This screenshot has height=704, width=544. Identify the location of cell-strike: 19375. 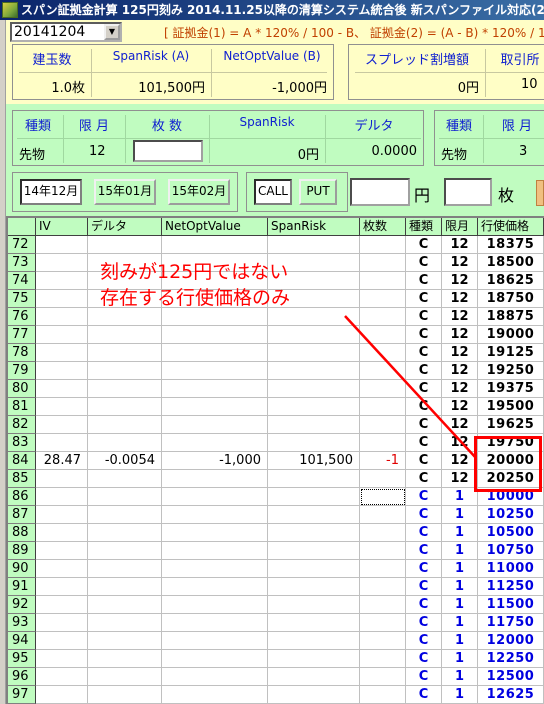
(511, 389).